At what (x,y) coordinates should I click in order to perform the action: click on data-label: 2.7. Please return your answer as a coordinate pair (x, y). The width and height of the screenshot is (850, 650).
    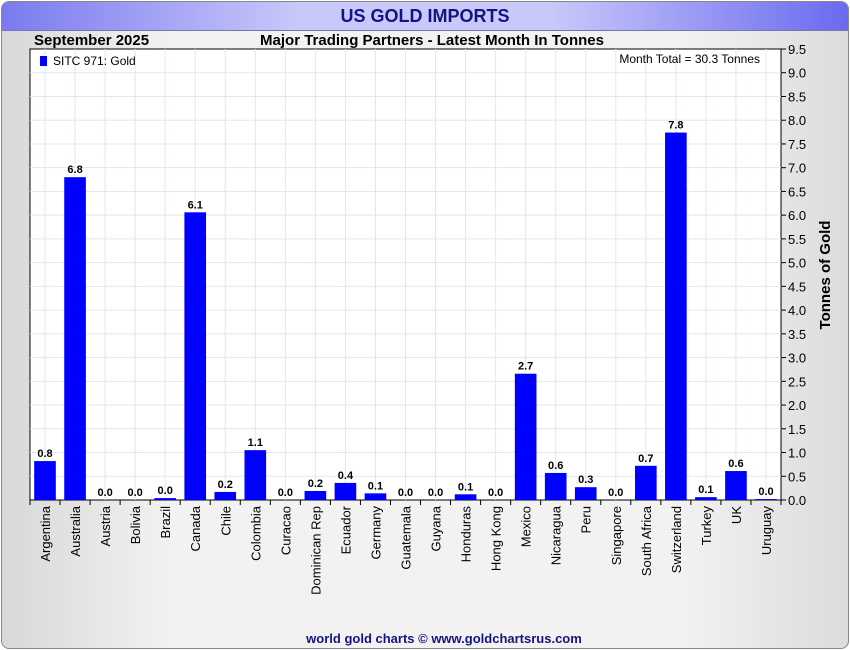
    Looking at the image, I should click on (525, 367).